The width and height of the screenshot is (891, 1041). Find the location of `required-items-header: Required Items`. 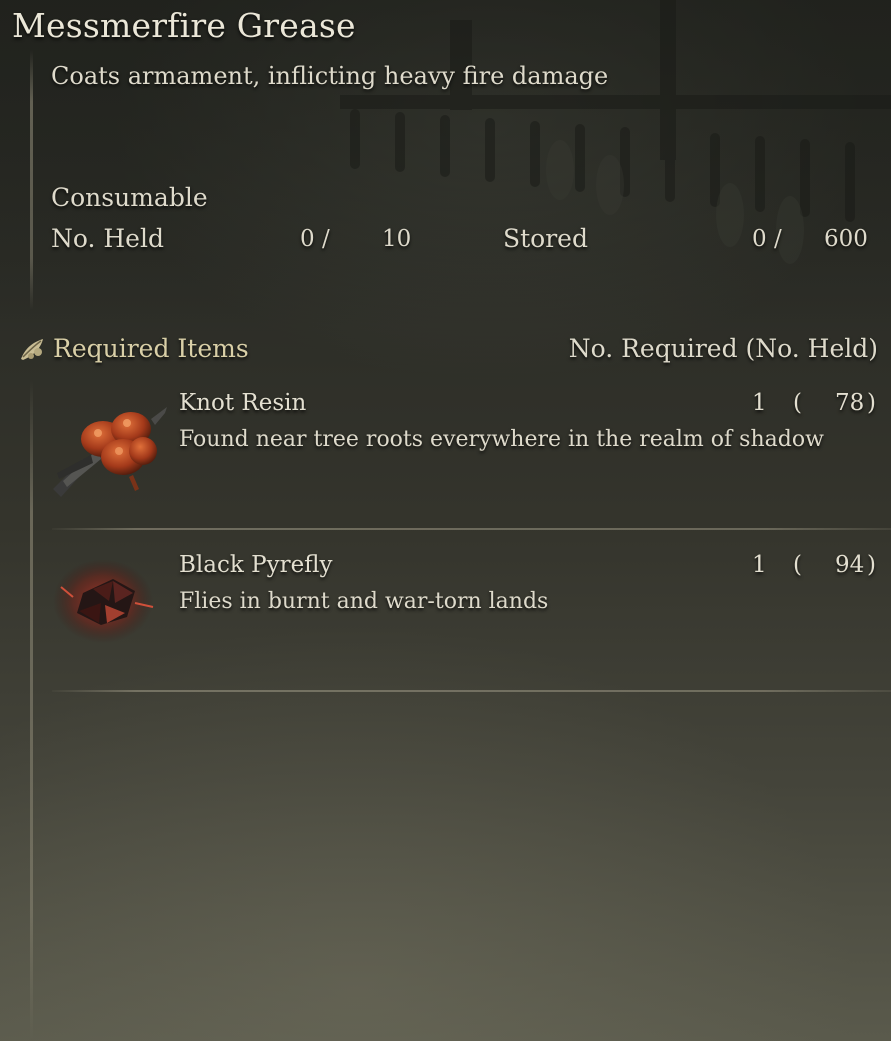

required-items-header: Required Items is located at coordinates (133, 348).